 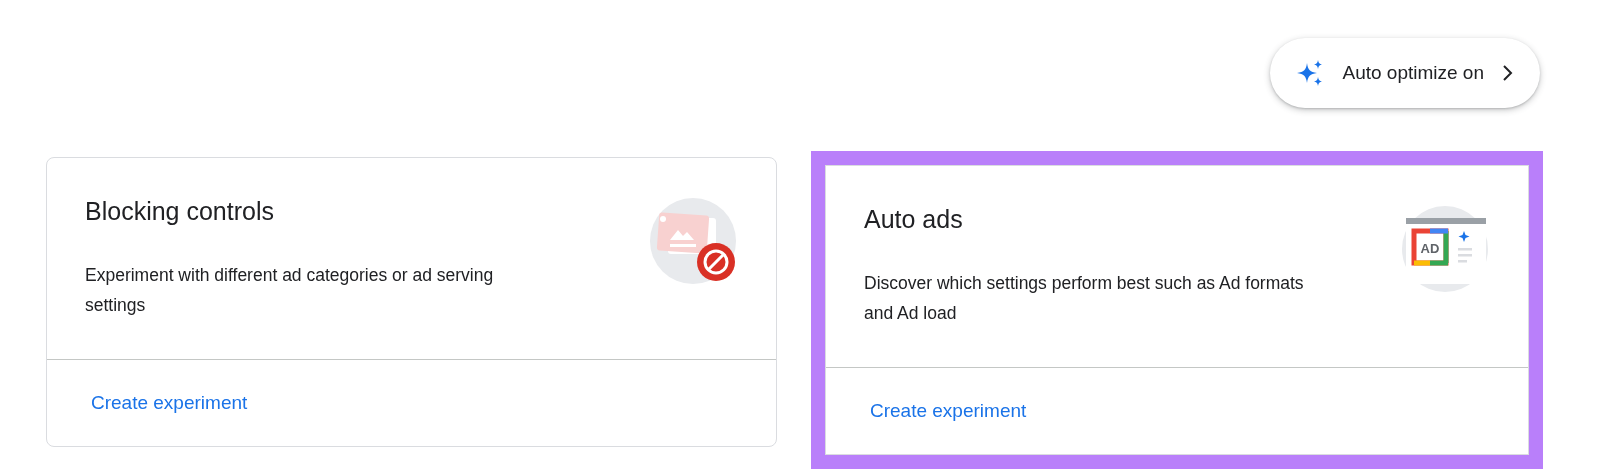 I want to click on card-description: Discover which settings perform best such as Ad formats and Ad load, so click(x=1084, y=298).